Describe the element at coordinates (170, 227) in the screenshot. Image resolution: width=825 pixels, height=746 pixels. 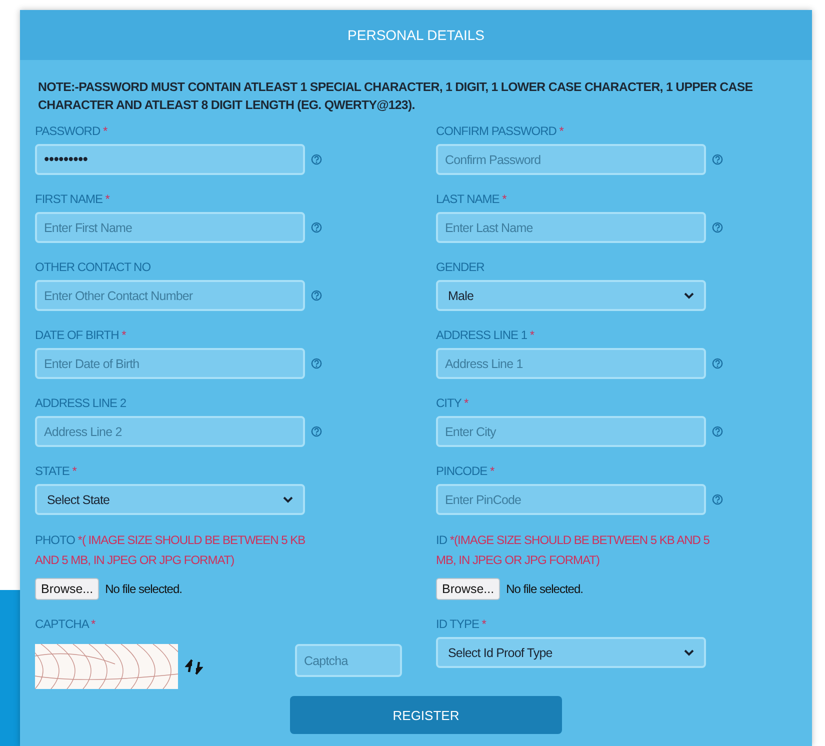
I see `text-field: Enter First Name` at that location.